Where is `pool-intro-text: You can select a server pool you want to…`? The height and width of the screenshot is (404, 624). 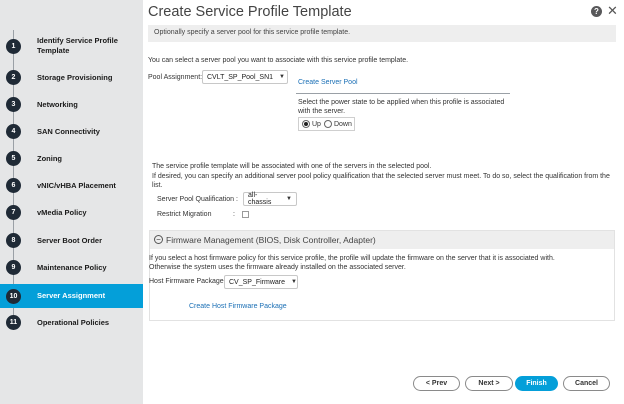 pool-intro-text: You can select a server pool you want to… is located at coordinates (278, 60).